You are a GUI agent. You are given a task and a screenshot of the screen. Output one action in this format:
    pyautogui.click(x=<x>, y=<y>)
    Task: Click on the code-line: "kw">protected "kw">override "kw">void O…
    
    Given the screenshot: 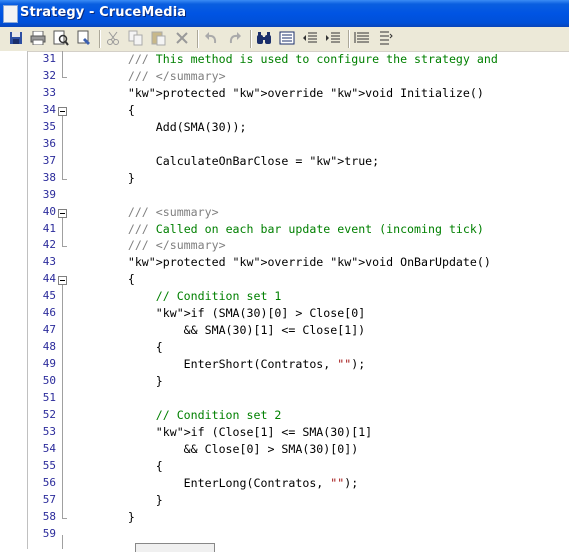 What is the action you would take?
    pyautogui.click(x=281, y=262)
    